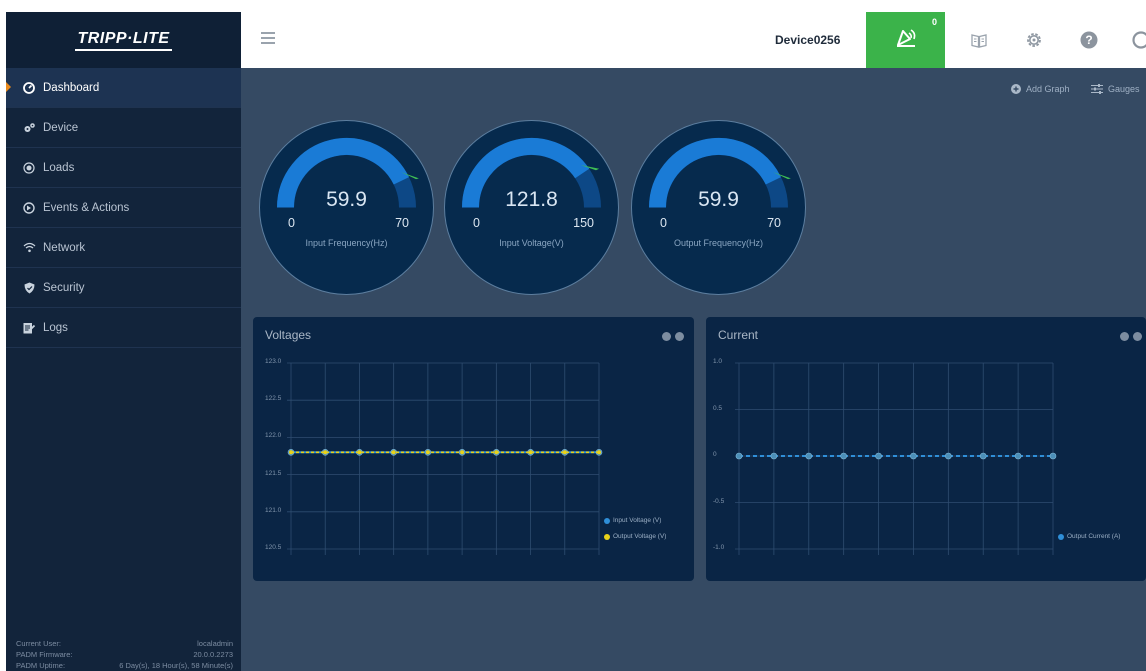 The image size is (1146, 671). Describe the element at coordinates (1040, 89) in the screenshot. I see `add-graph-button: Add Graph` at that location.